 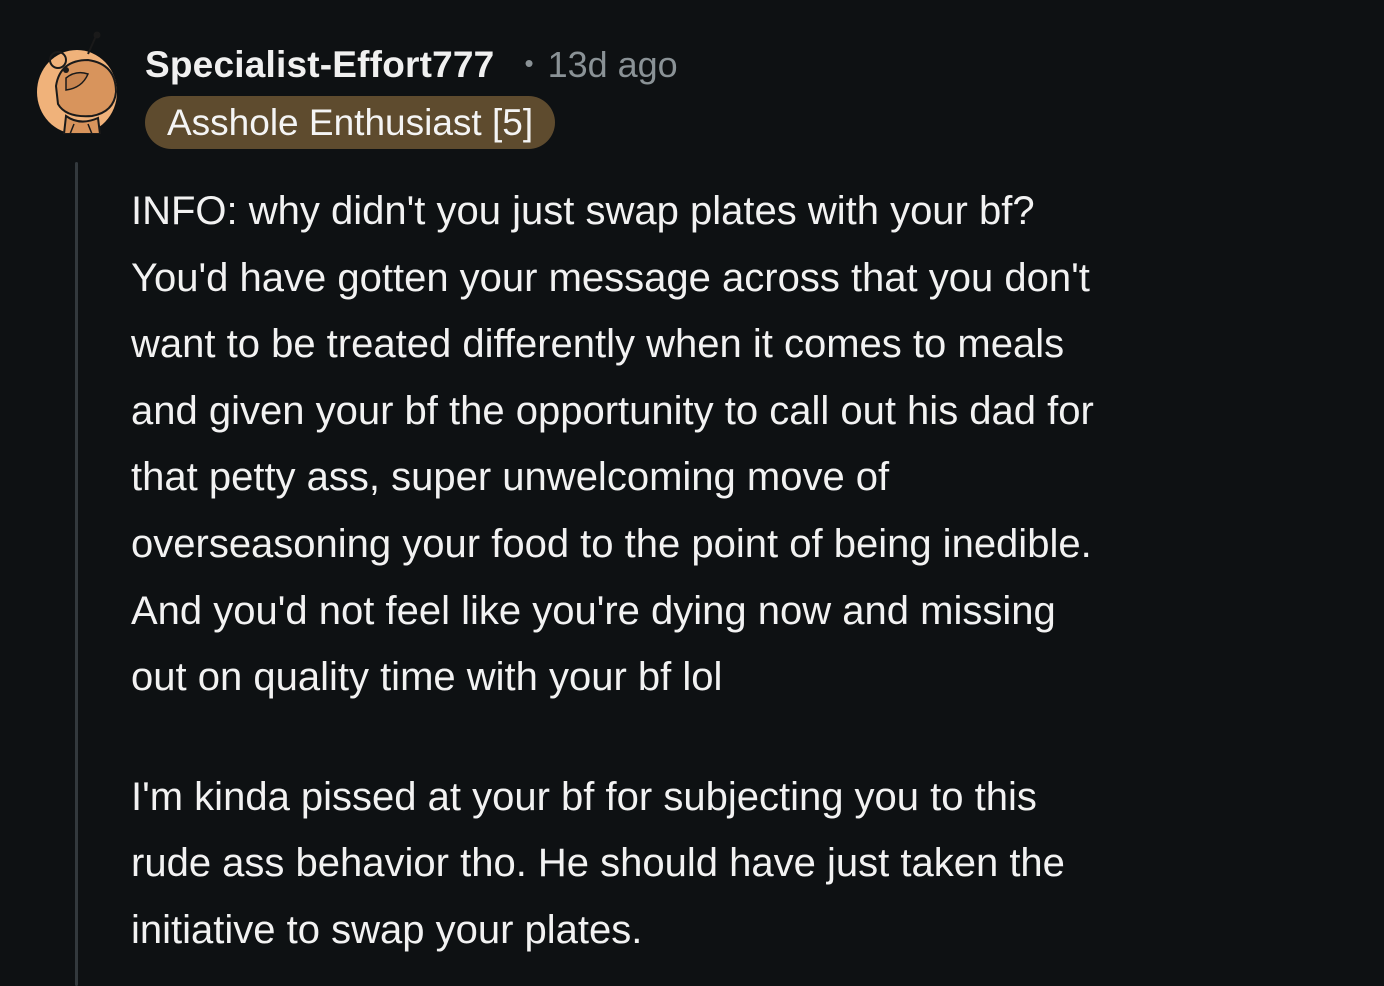 I want to click on user-flair: Asshole Enthusiast [5], so click(x=350, y=122).